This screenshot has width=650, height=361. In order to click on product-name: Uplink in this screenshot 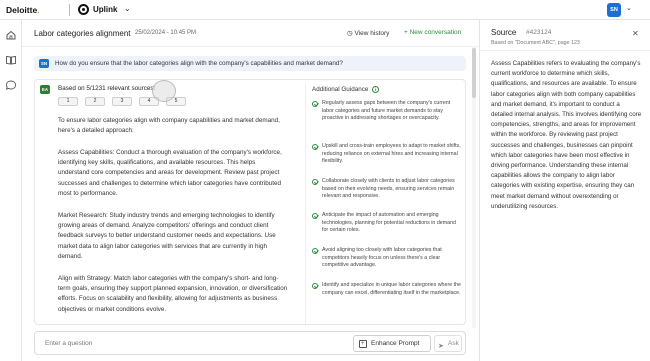, I will do `click(105, 9)`.